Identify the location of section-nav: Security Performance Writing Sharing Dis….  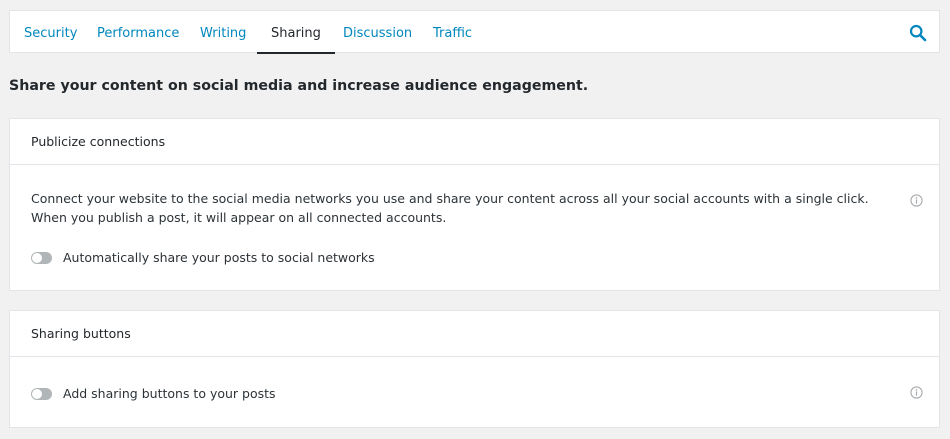
(474, 32).